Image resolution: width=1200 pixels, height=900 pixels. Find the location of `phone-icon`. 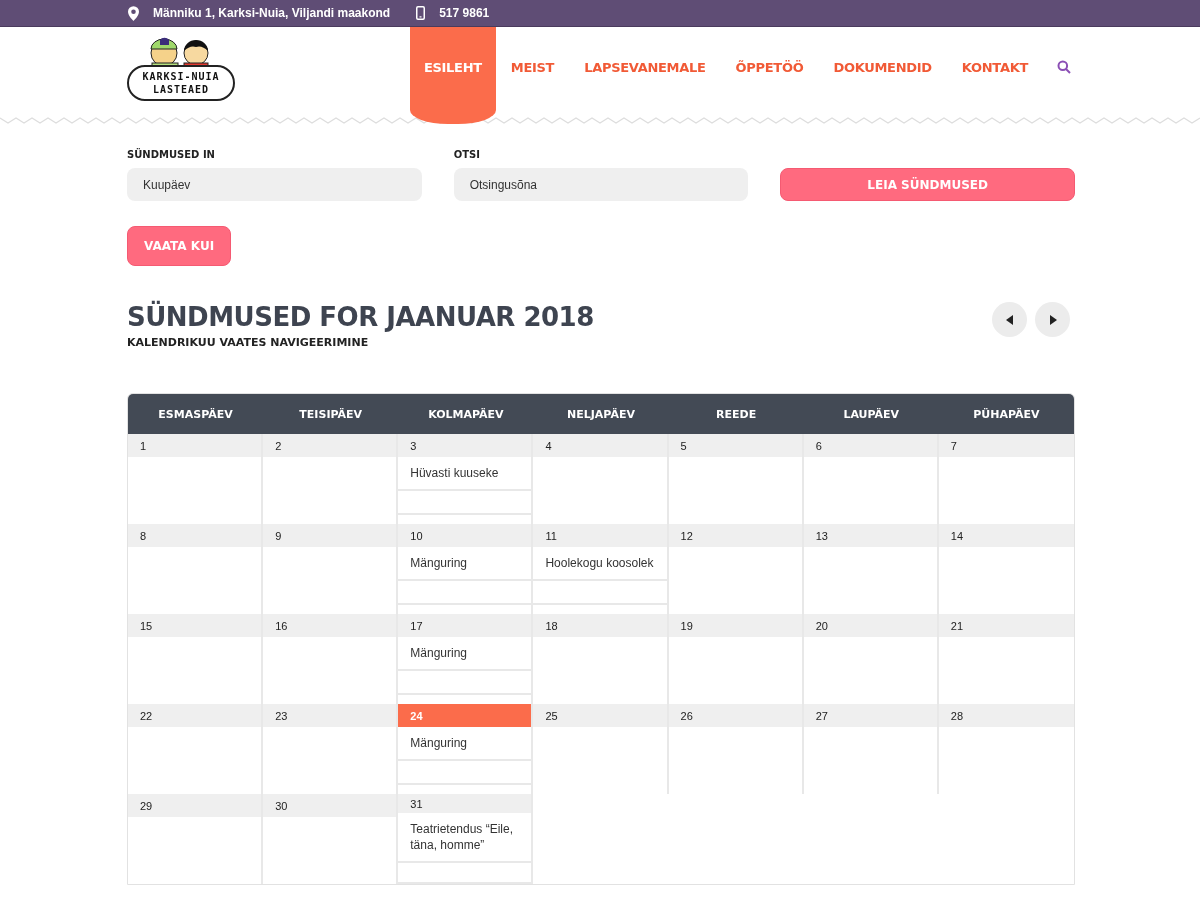

phone-icon is located at coordinates (421, 13).